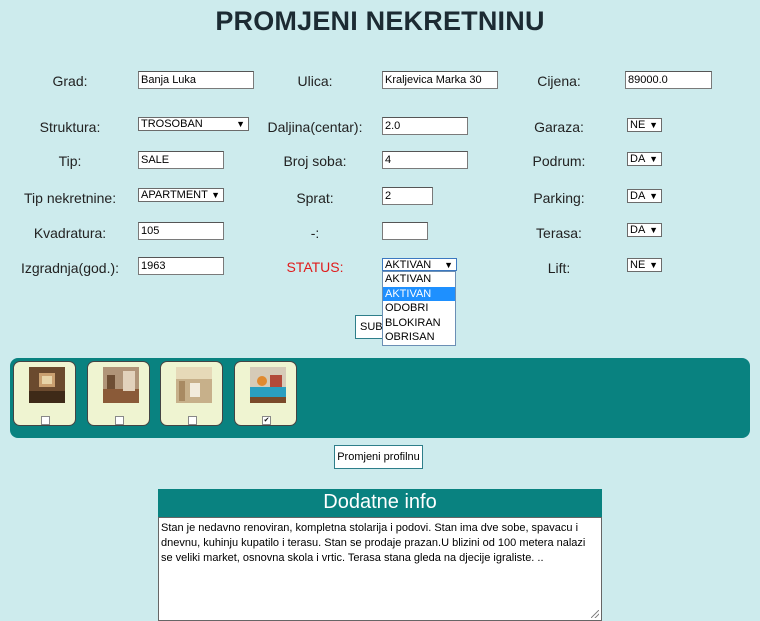 The image size is (760, 621). What do you see at coordinates (638, 125) in the screenshot?
I see `garaza-value: NE` at bounding box center [638, 125].